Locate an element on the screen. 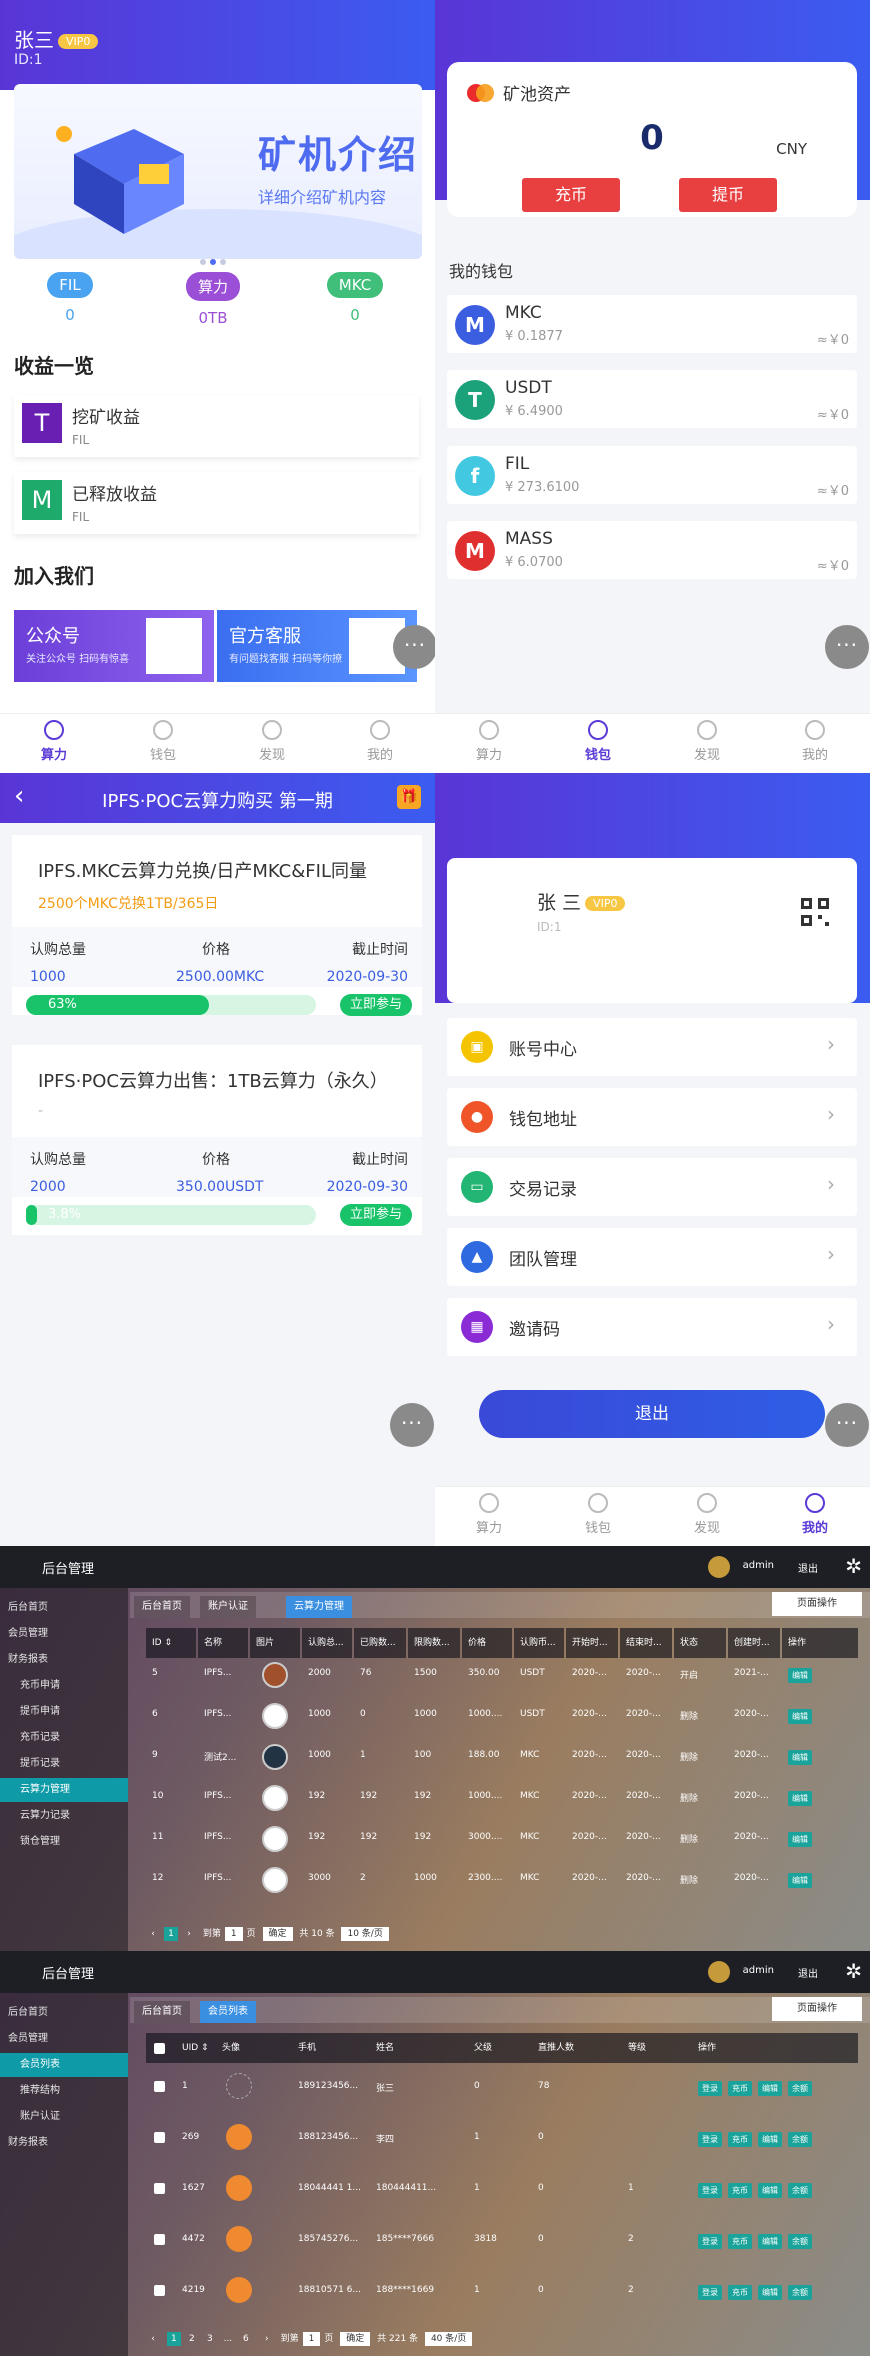 The image size is (870, 2356). carousel-dots is located at coordinates (213, 259).